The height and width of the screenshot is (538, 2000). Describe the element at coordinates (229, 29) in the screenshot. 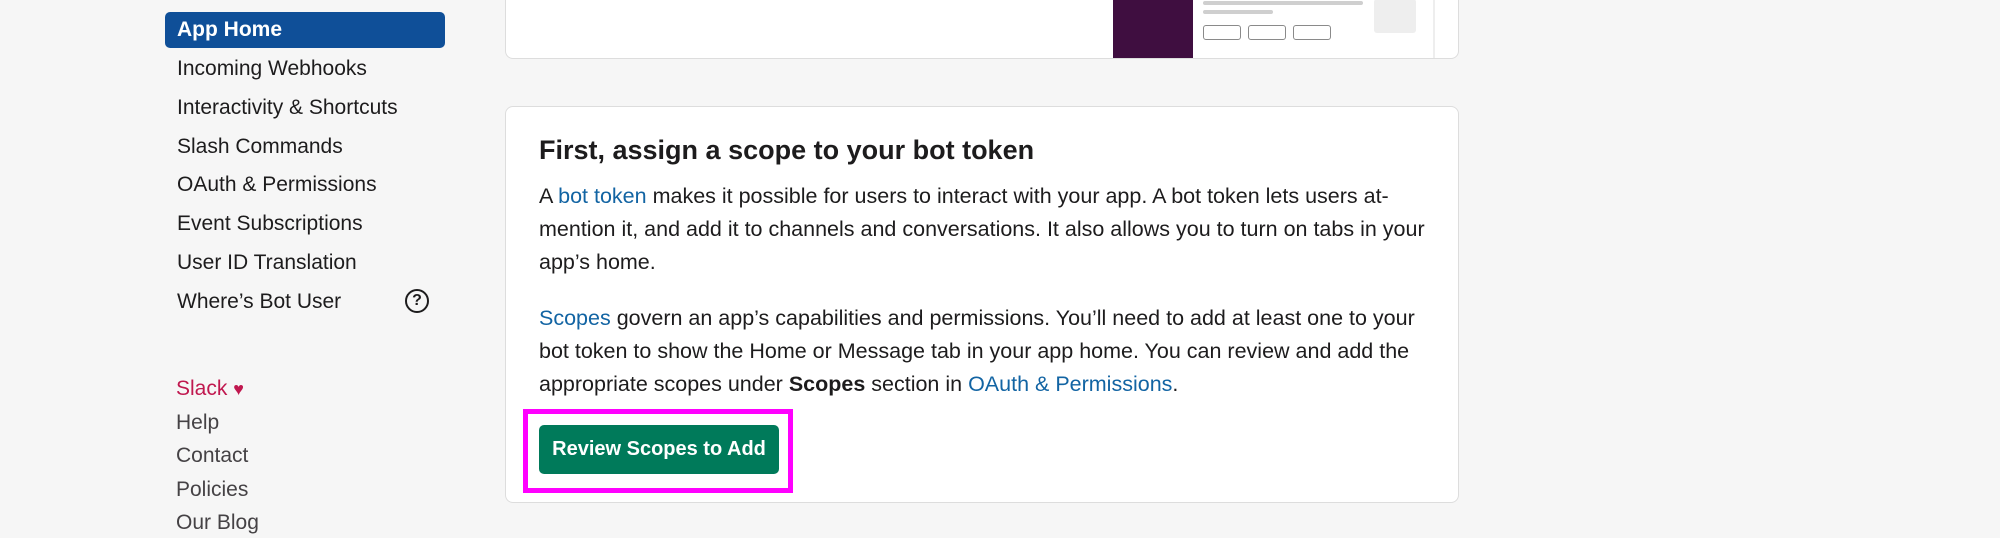

I see `sidebar-item-label: App Home` at that location.